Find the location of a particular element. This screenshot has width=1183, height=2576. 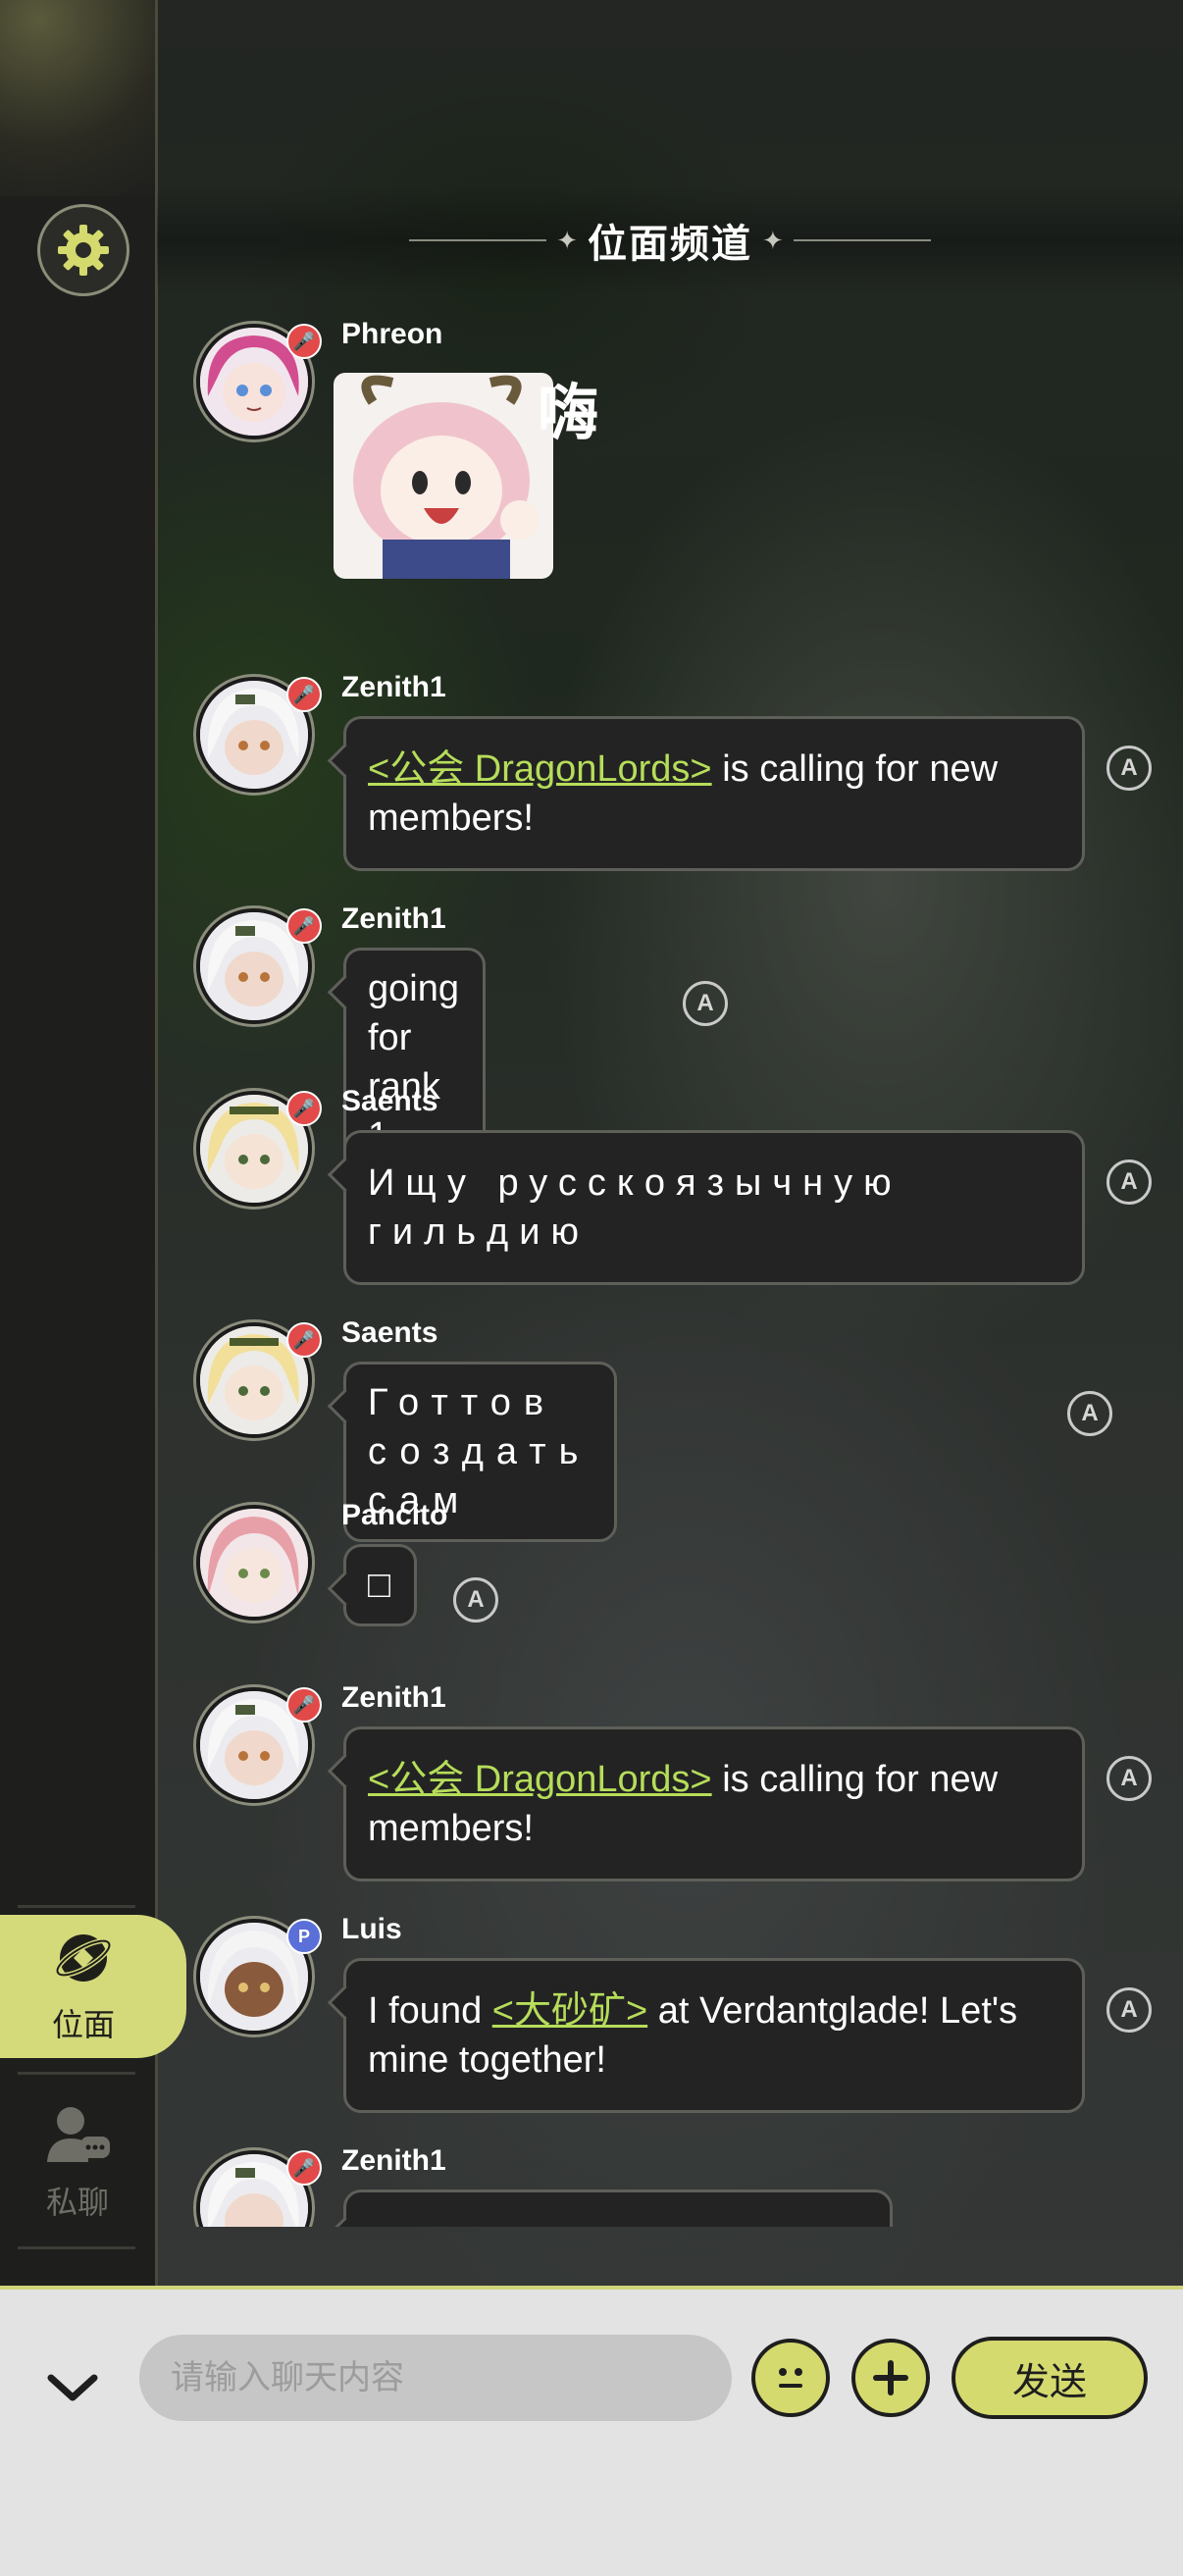

private-chat-icon is located at coordinates (78, 2134).